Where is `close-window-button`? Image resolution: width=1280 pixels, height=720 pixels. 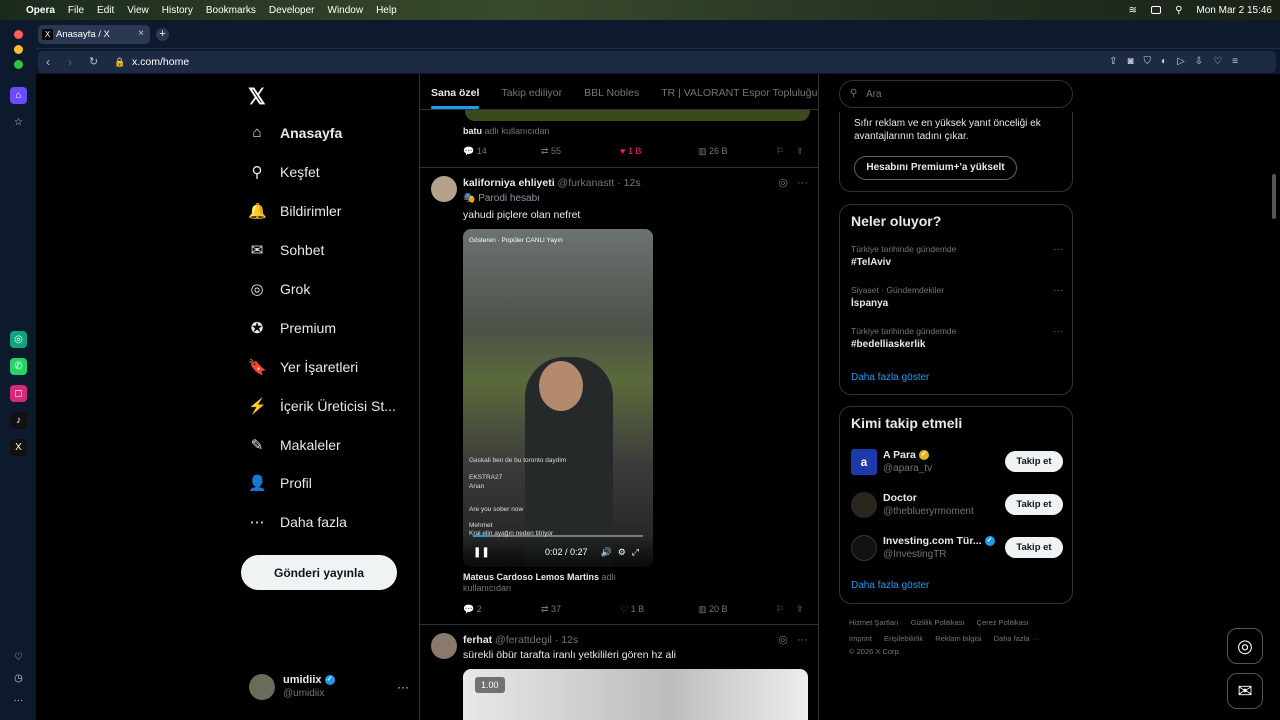
close-window-button is located at coordinates (18, 34).